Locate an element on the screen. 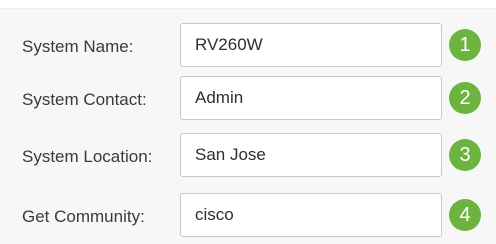  system-location-input is located at coordinates (311, 155).